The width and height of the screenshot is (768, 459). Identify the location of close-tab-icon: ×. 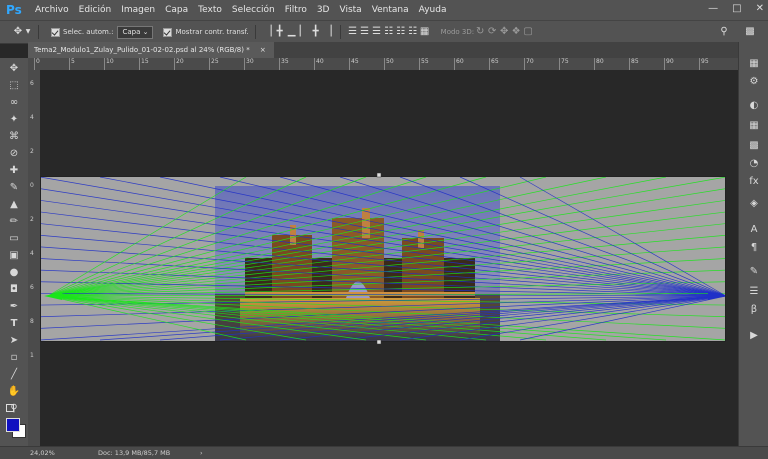
(263, 50).